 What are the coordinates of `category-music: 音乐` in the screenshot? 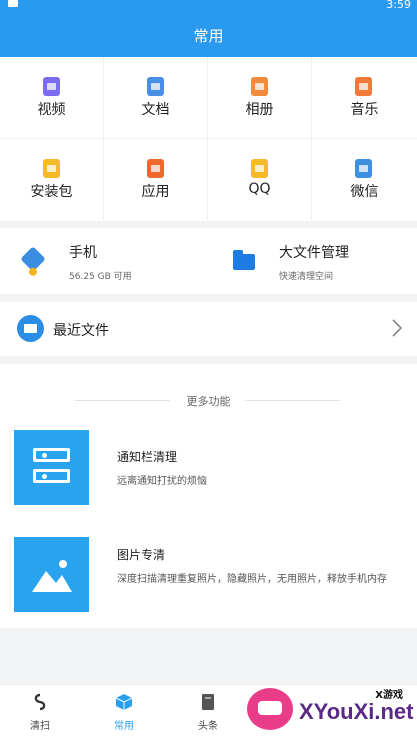 It's located at (364, 98).